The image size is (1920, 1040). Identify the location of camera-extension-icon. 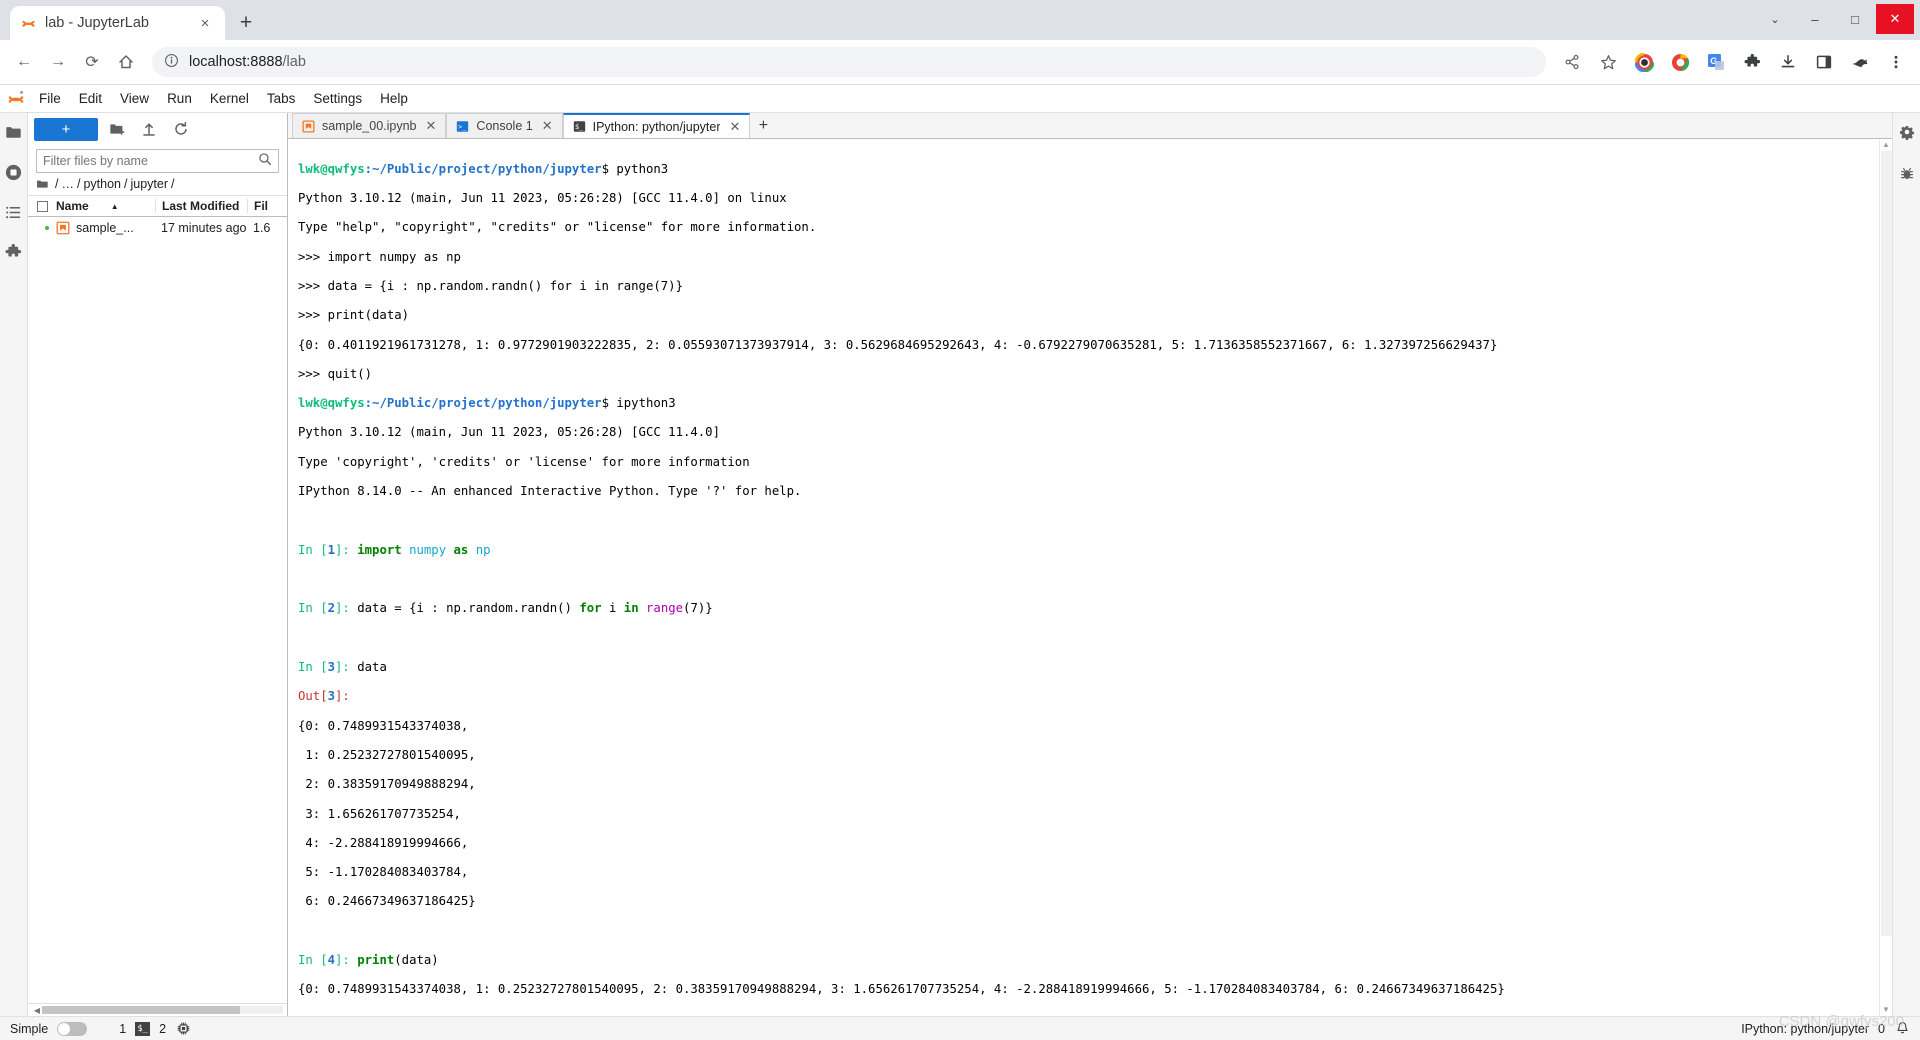
(1644, 62).